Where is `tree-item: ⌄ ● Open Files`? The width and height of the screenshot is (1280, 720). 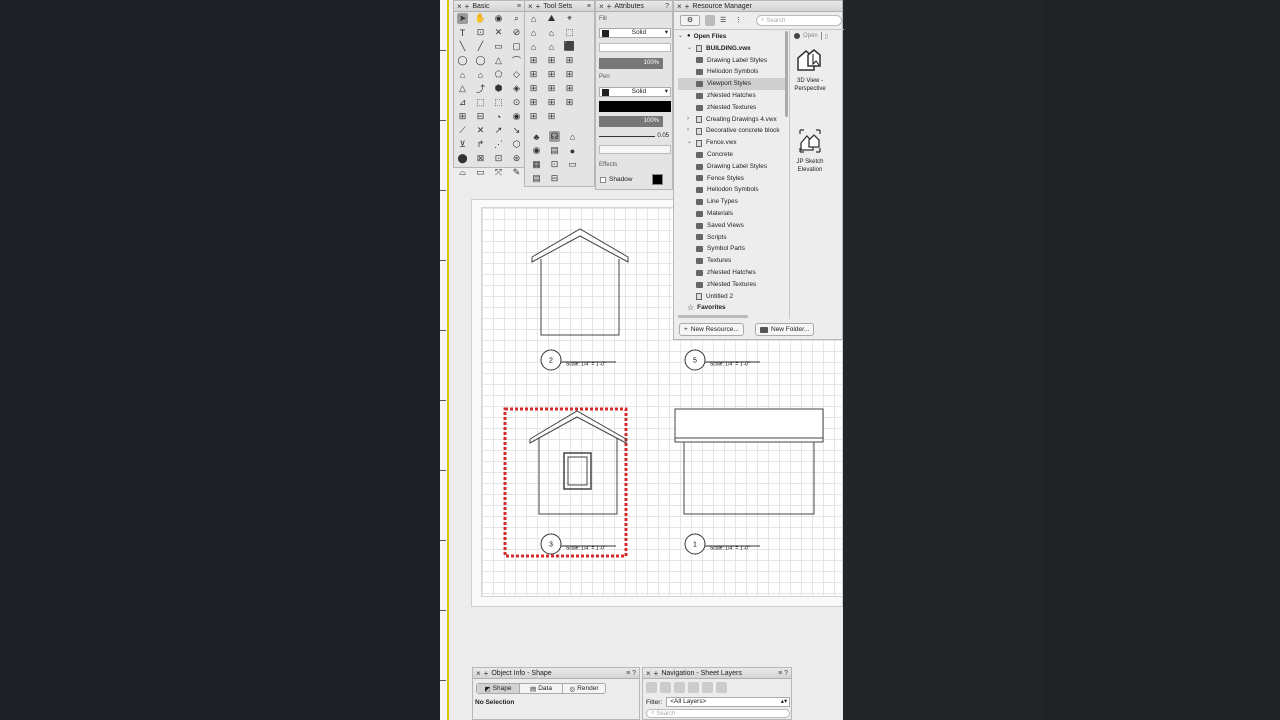
tree-item: ⌄ ● Open Files is located at coordinates (732, 37).